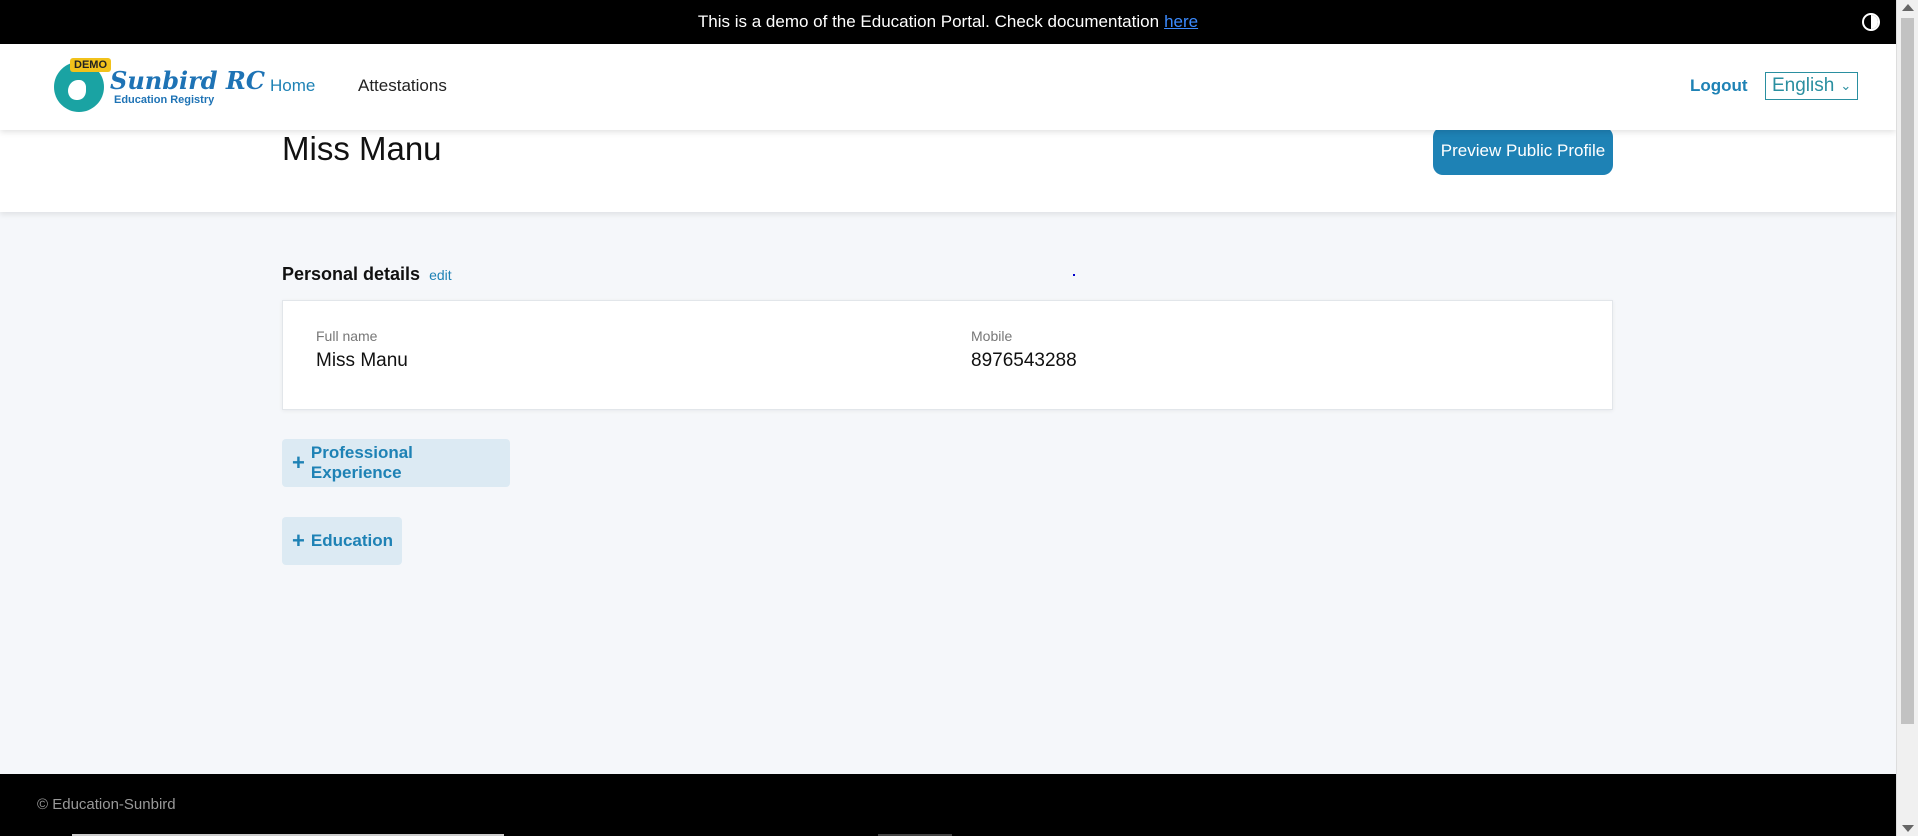 Image resolution: width=1918 pixels, height=836 pixels. I want to click on profile-name: Miss Manu, so click(362, 148).